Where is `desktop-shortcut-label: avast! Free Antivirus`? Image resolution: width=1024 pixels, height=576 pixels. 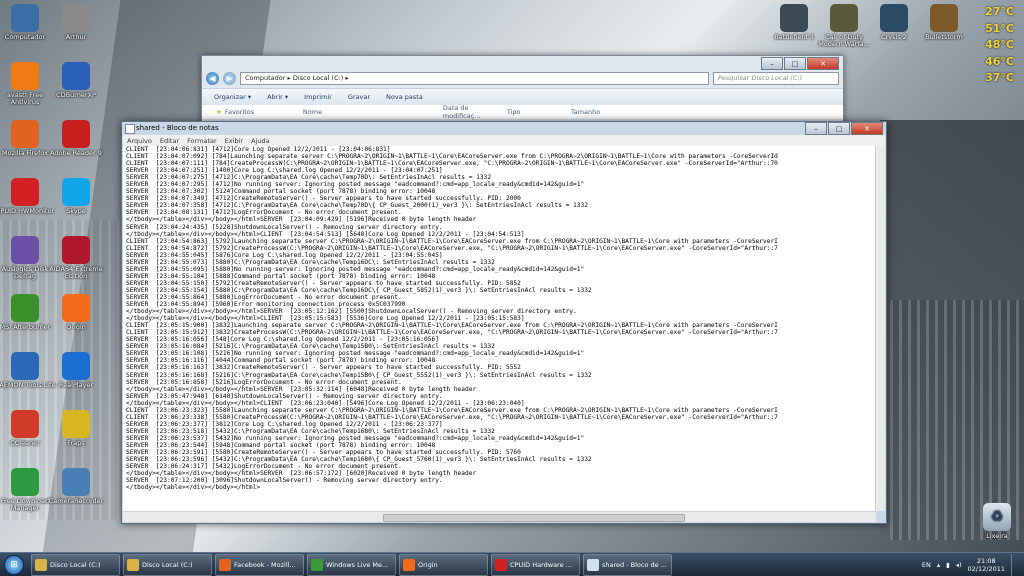 desktop-shortcut-label: avast! Free Antivirus is located at coordinates (25, 98).